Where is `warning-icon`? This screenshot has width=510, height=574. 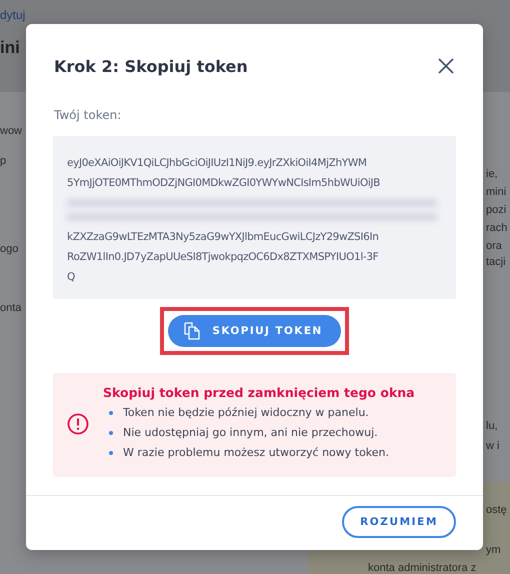 warning-icon is located at coordinates (78, 424).